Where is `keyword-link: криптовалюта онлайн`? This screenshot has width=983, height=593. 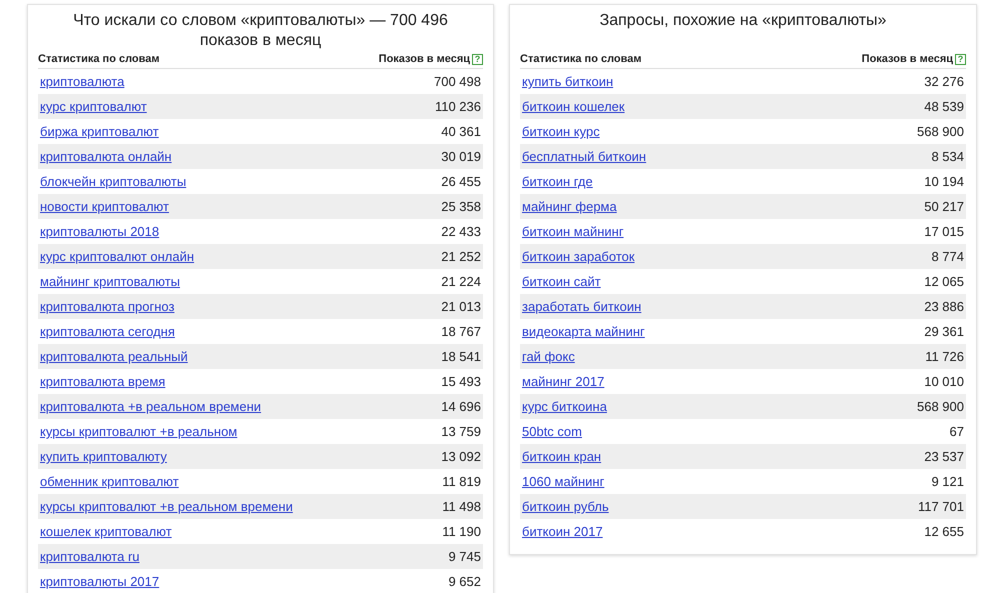 keyword-link: криптовалюта онлайн is located at coordinates (106, 156).